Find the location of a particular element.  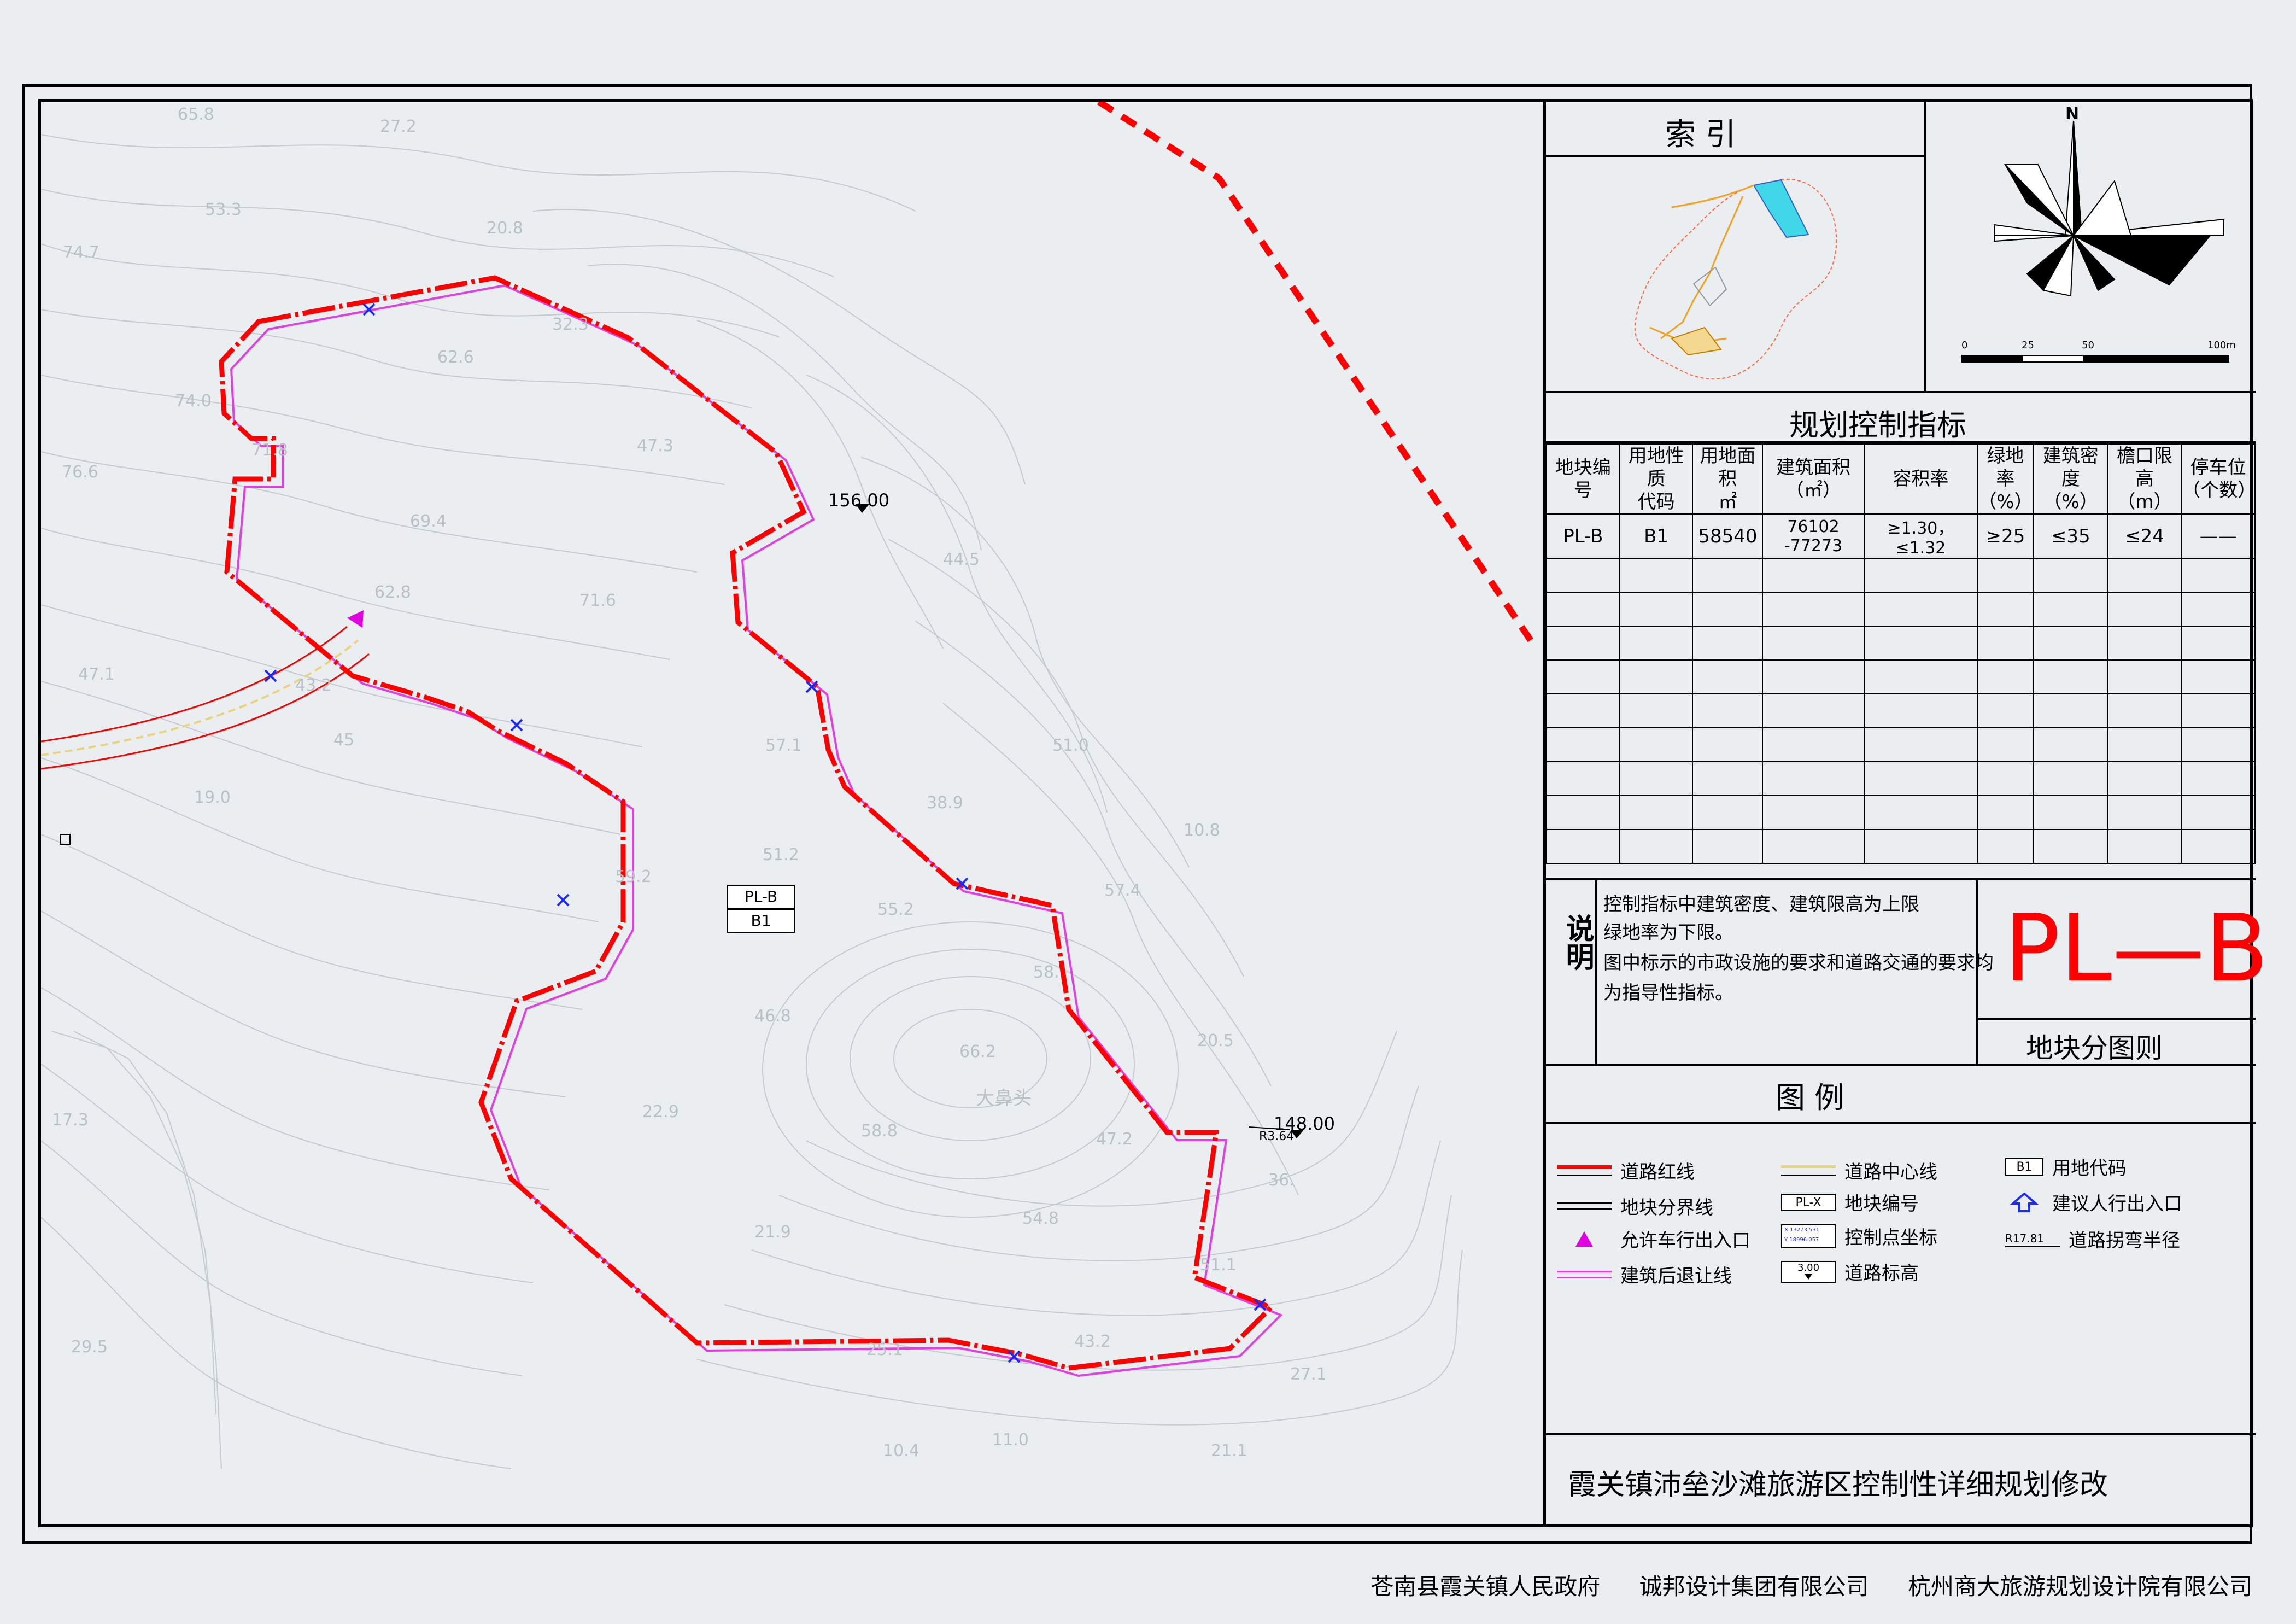

contour-number: 71.8 is located at coordinates (269, 450).